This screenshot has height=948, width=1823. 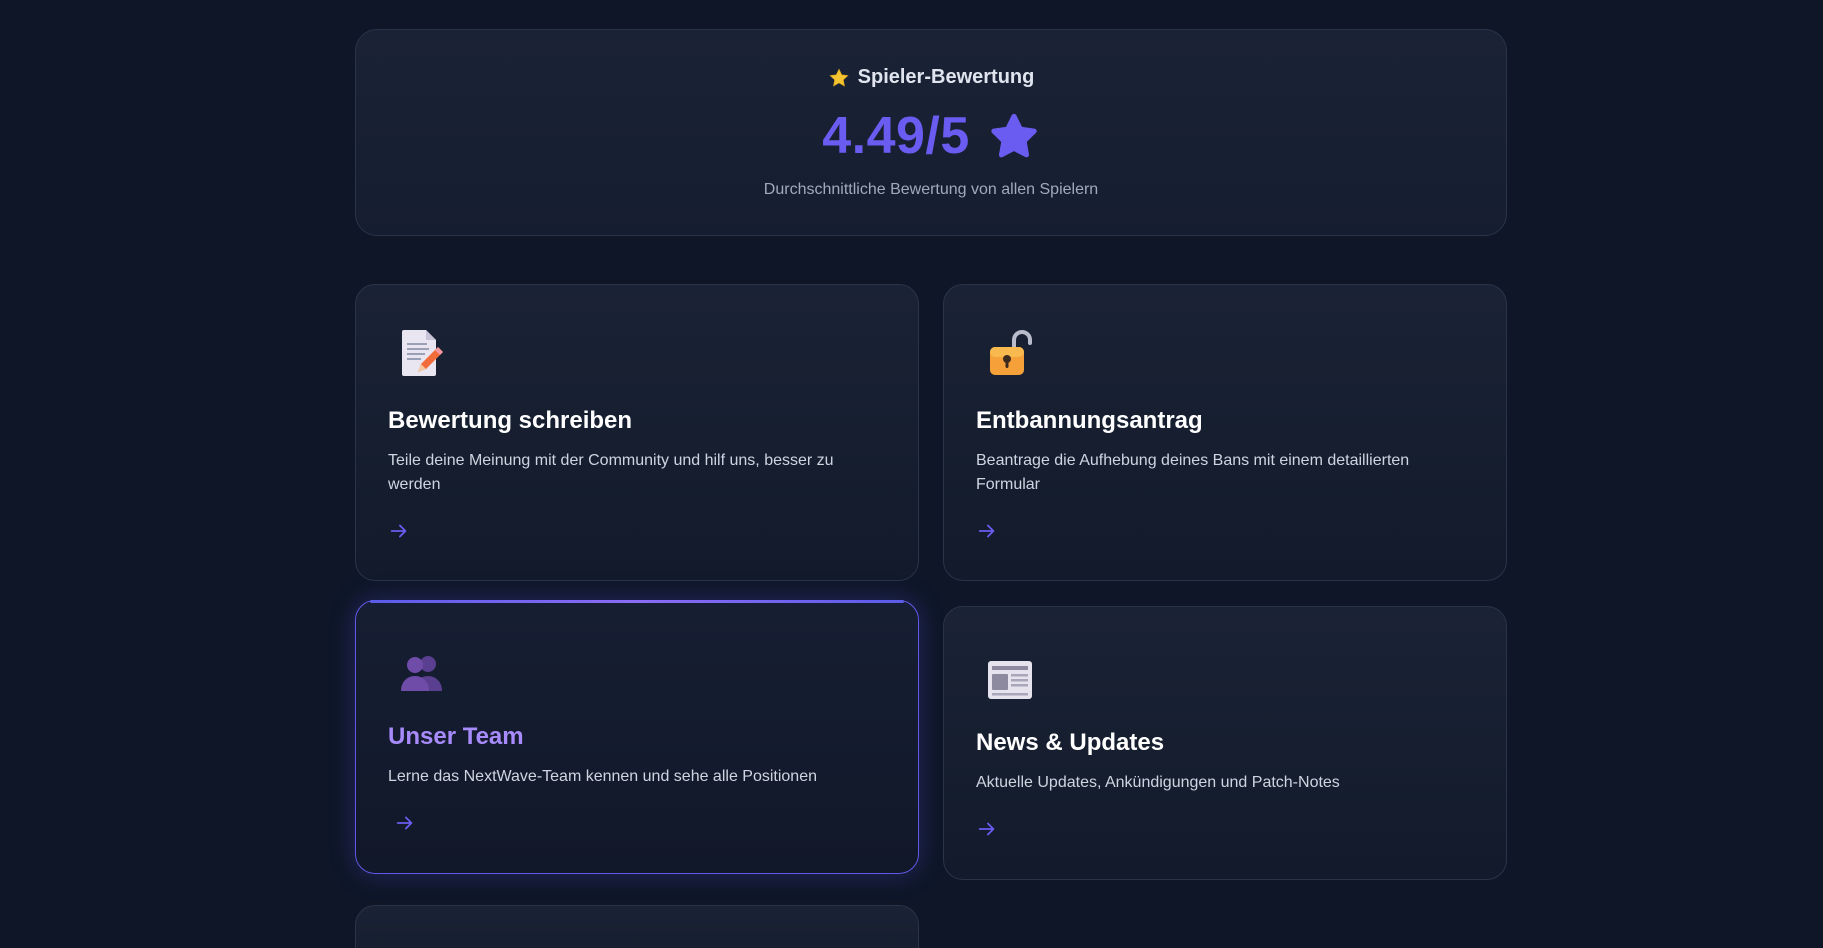 What do you see at coordinates (896, 136) in the screenshot?
I see `rating-value: 4.49/5` at bounding box center [896, 136].